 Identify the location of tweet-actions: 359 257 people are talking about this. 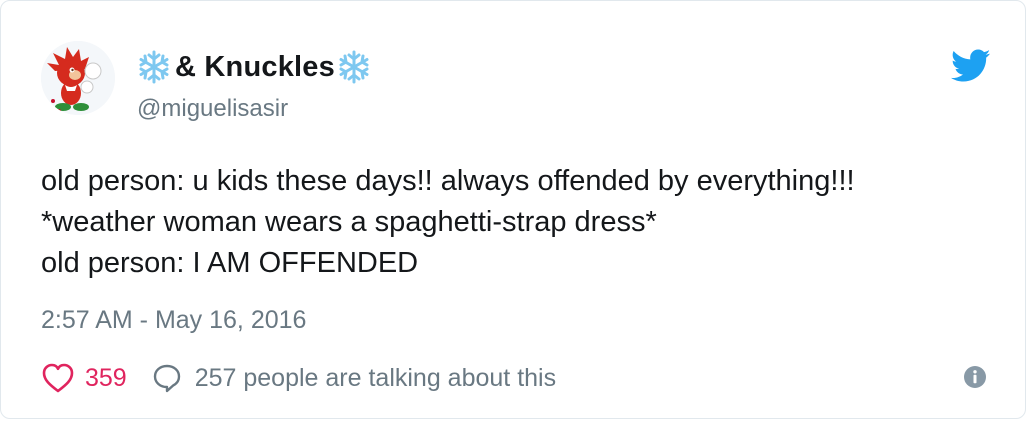
(298, 378).